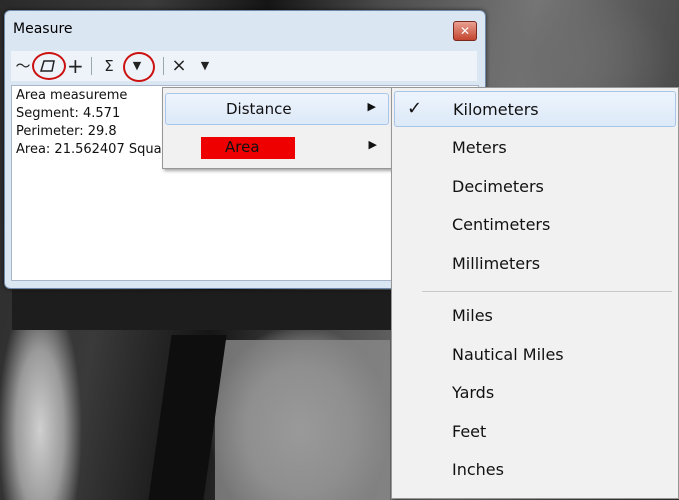 The width and height of the screenshot is (679, 500). What do you see at coordinates (473, 392) in the screenshot?
I see `submenu-item-label: Yards` at bounding box center [473, 392].